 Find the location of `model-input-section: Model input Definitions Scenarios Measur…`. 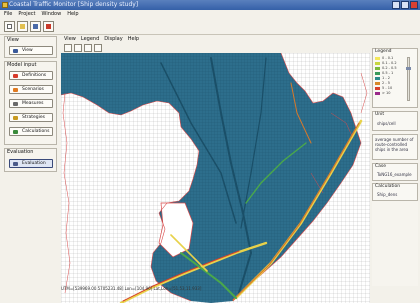

model-input-section: Model input Definitions Scenarios Measur… is located at coordinates (30, 103).